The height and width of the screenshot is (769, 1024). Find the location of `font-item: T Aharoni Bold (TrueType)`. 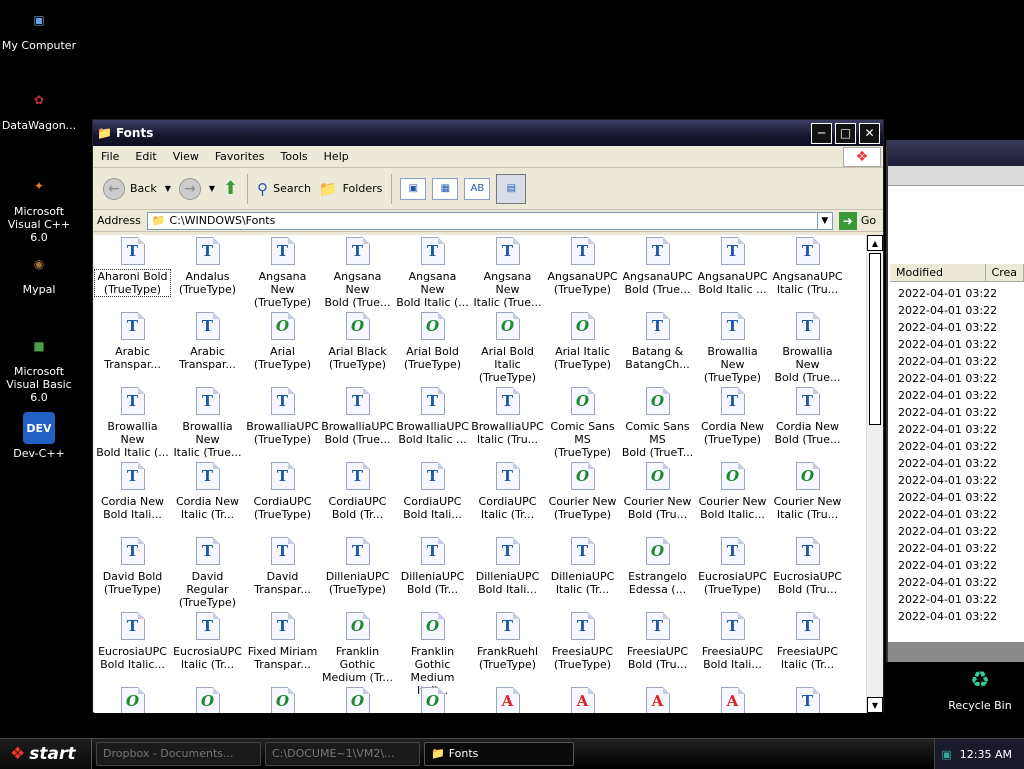

font-item: T Aharoni Bold (TrueType) is located at coordinates (132, 267).